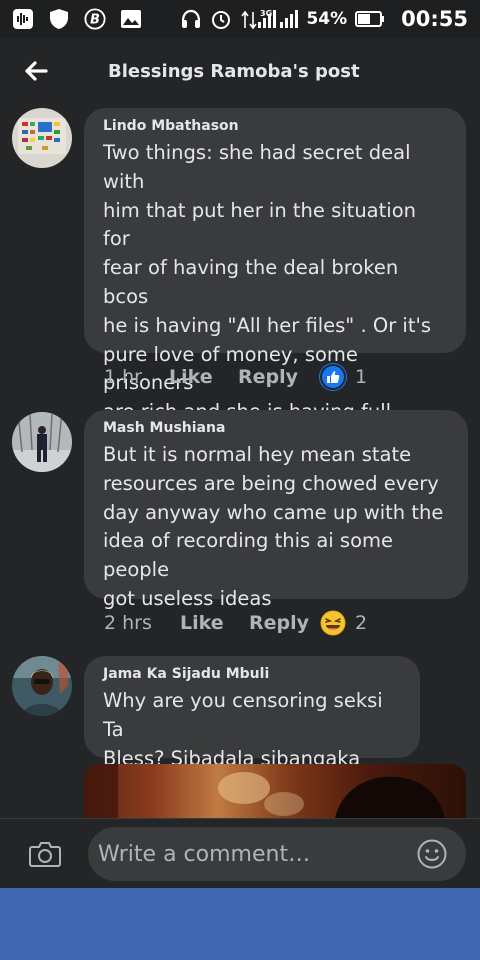  Describe the element at coordinates (266, 13) in the screenshot. I see `network-type-label: 3G` at that location.